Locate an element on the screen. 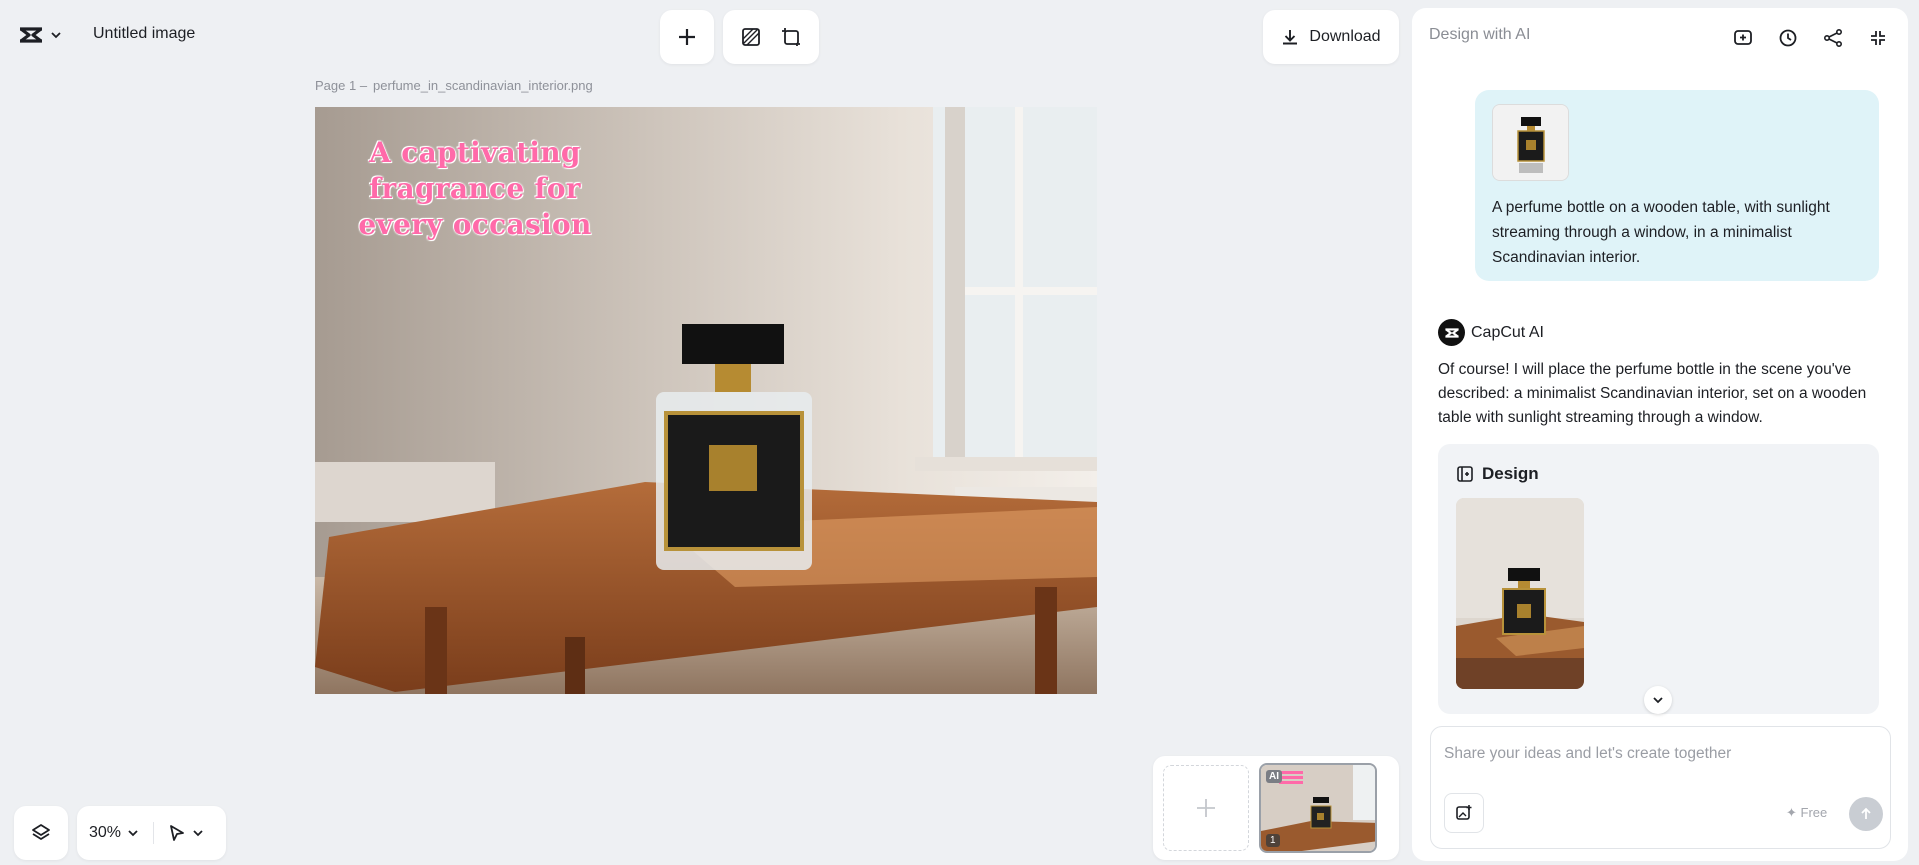  divider is located at coordinates (154, 833).